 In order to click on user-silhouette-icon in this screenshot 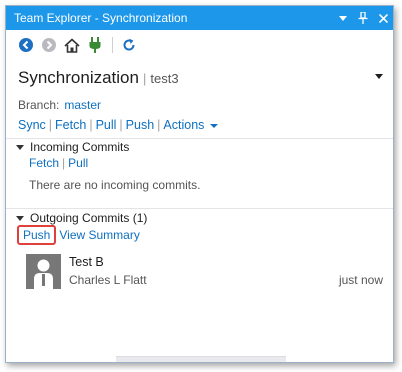, I will do `click(43, 274)`.